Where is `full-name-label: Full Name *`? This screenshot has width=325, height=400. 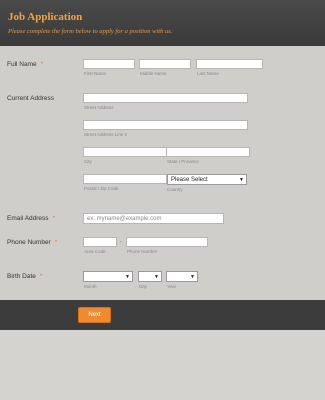
full-name-label: Full Name * is located at coordinates (25, 64).